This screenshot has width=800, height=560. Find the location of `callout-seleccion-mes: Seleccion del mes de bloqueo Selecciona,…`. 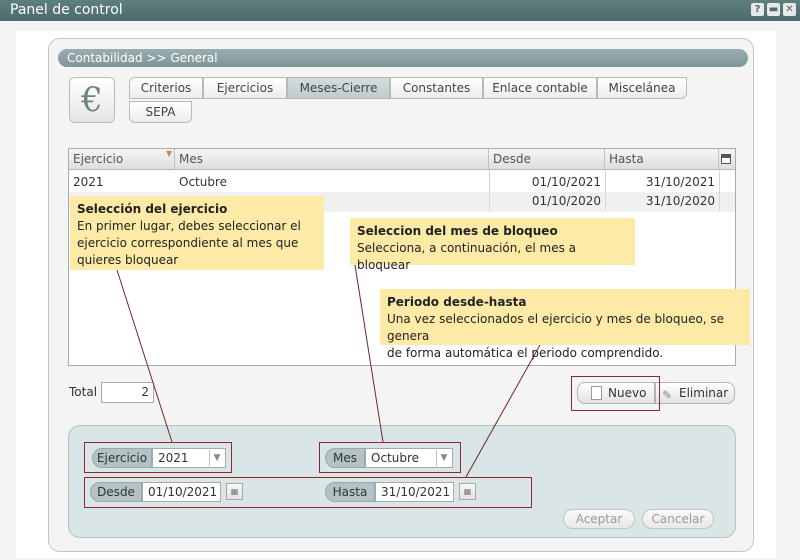

callout-seleccion-mes: Seleccion del mes de bloqueo Selecciona,… is located at coordinates (492, 245).